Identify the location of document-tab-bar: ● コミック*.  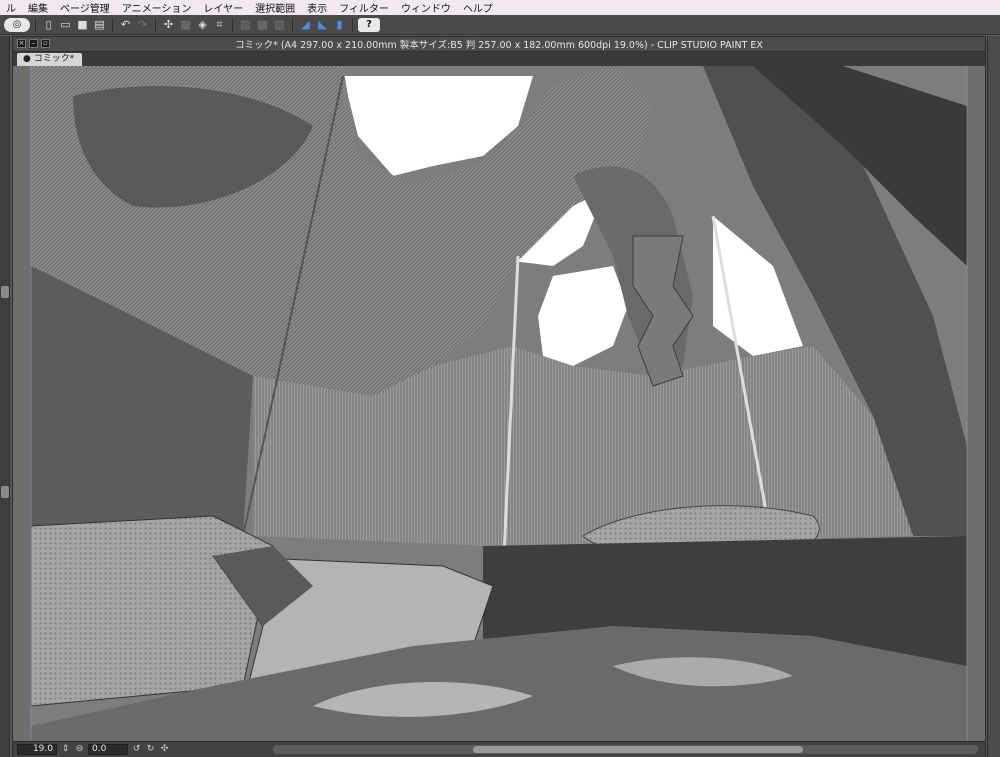
(499, 59).